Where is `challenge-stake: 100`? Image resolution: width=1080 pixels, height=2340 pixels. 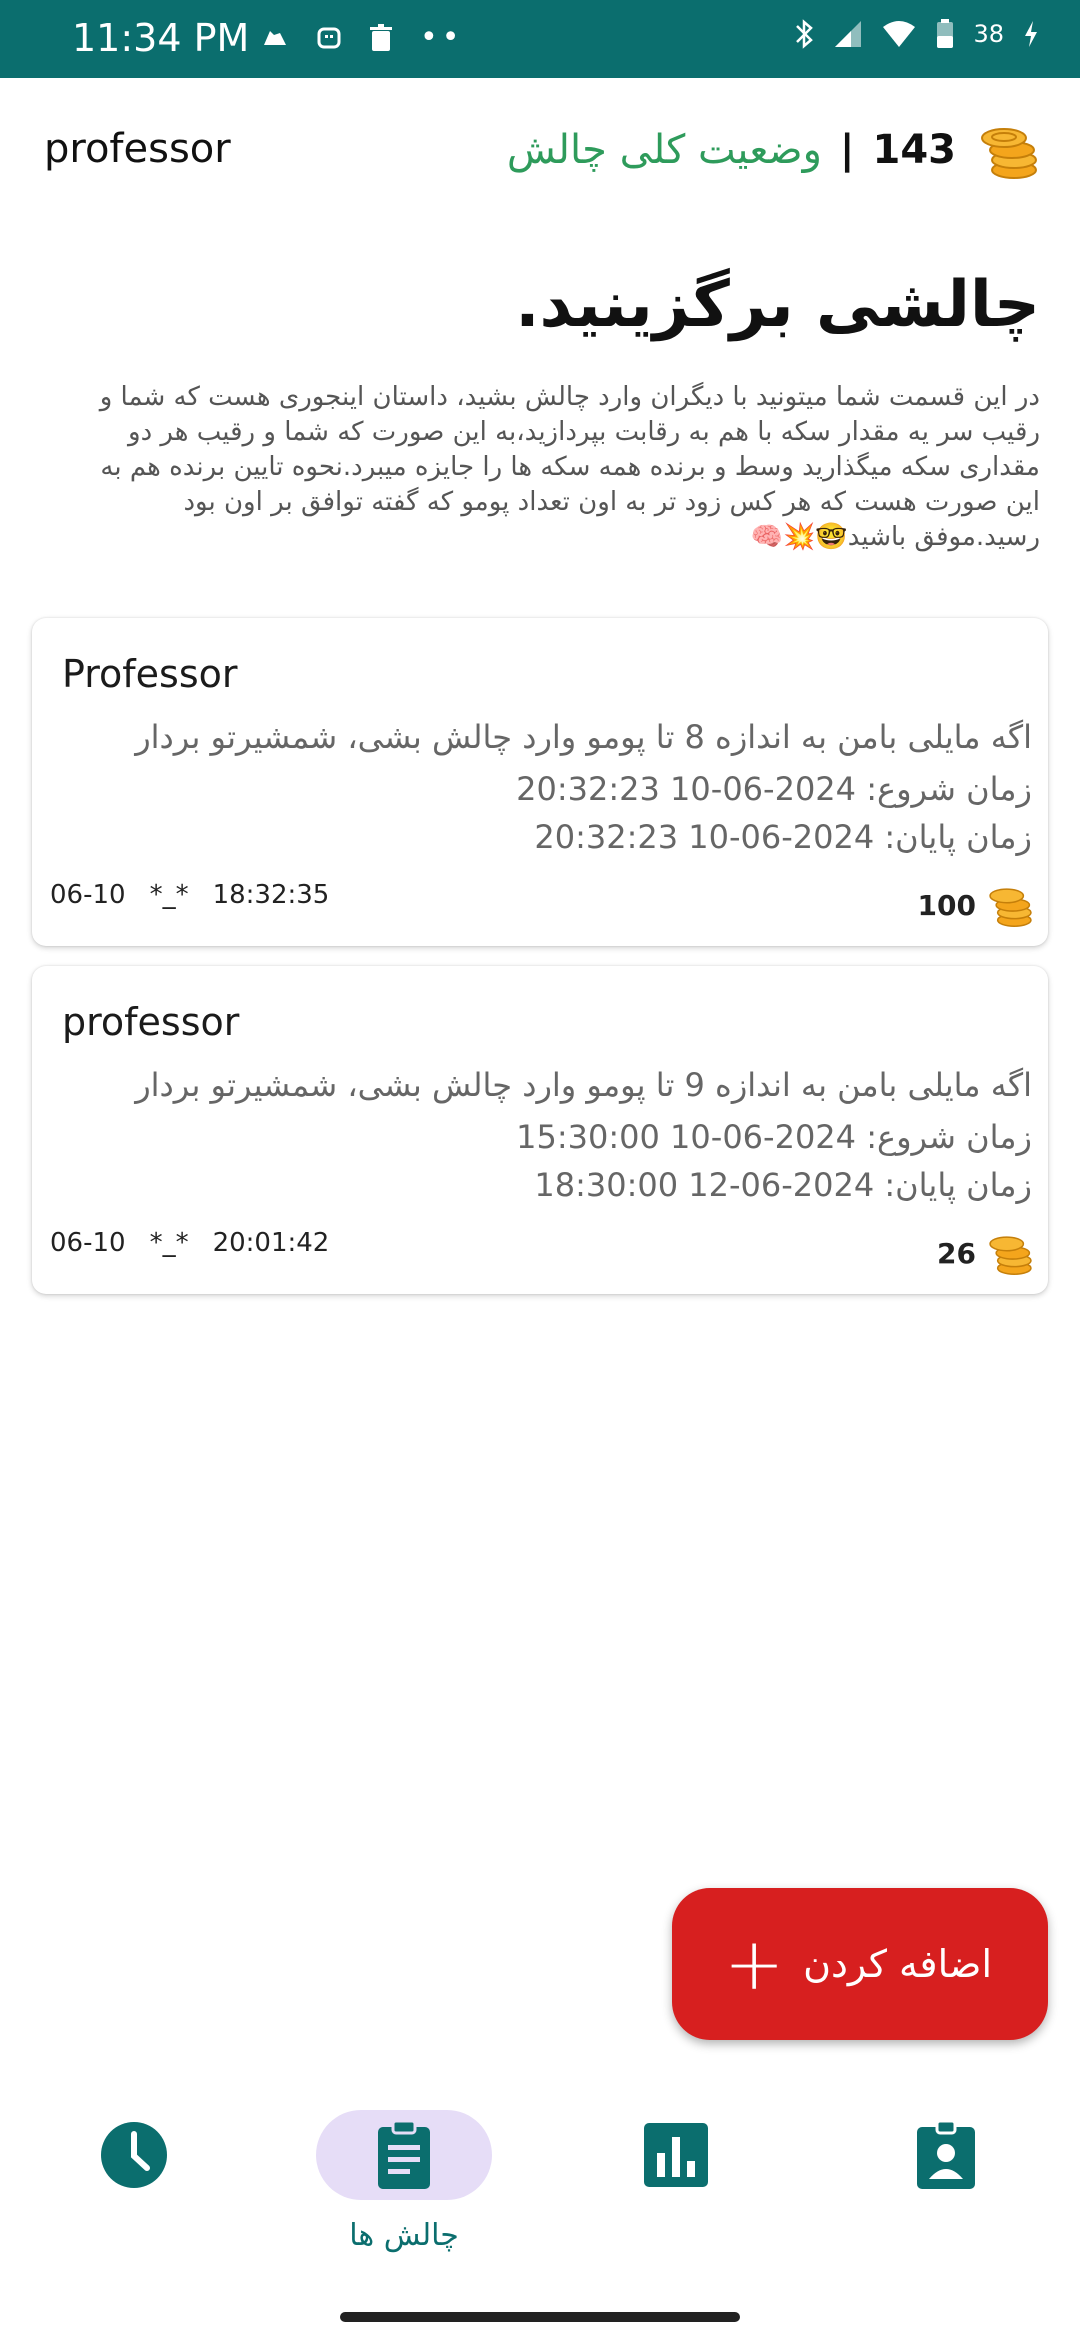
challenge-stake: 100 is located at coordinates (976, 905).